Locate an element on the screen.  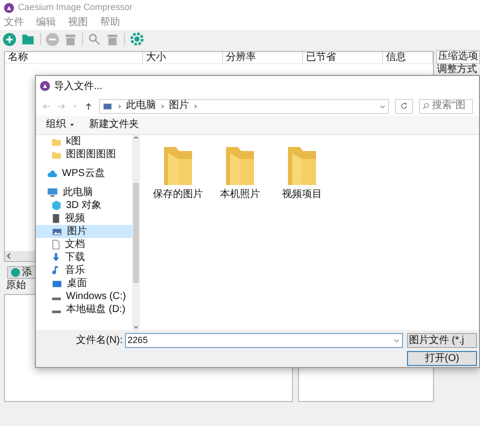
nav-item: 视频 is located at coordinates (84, 218).